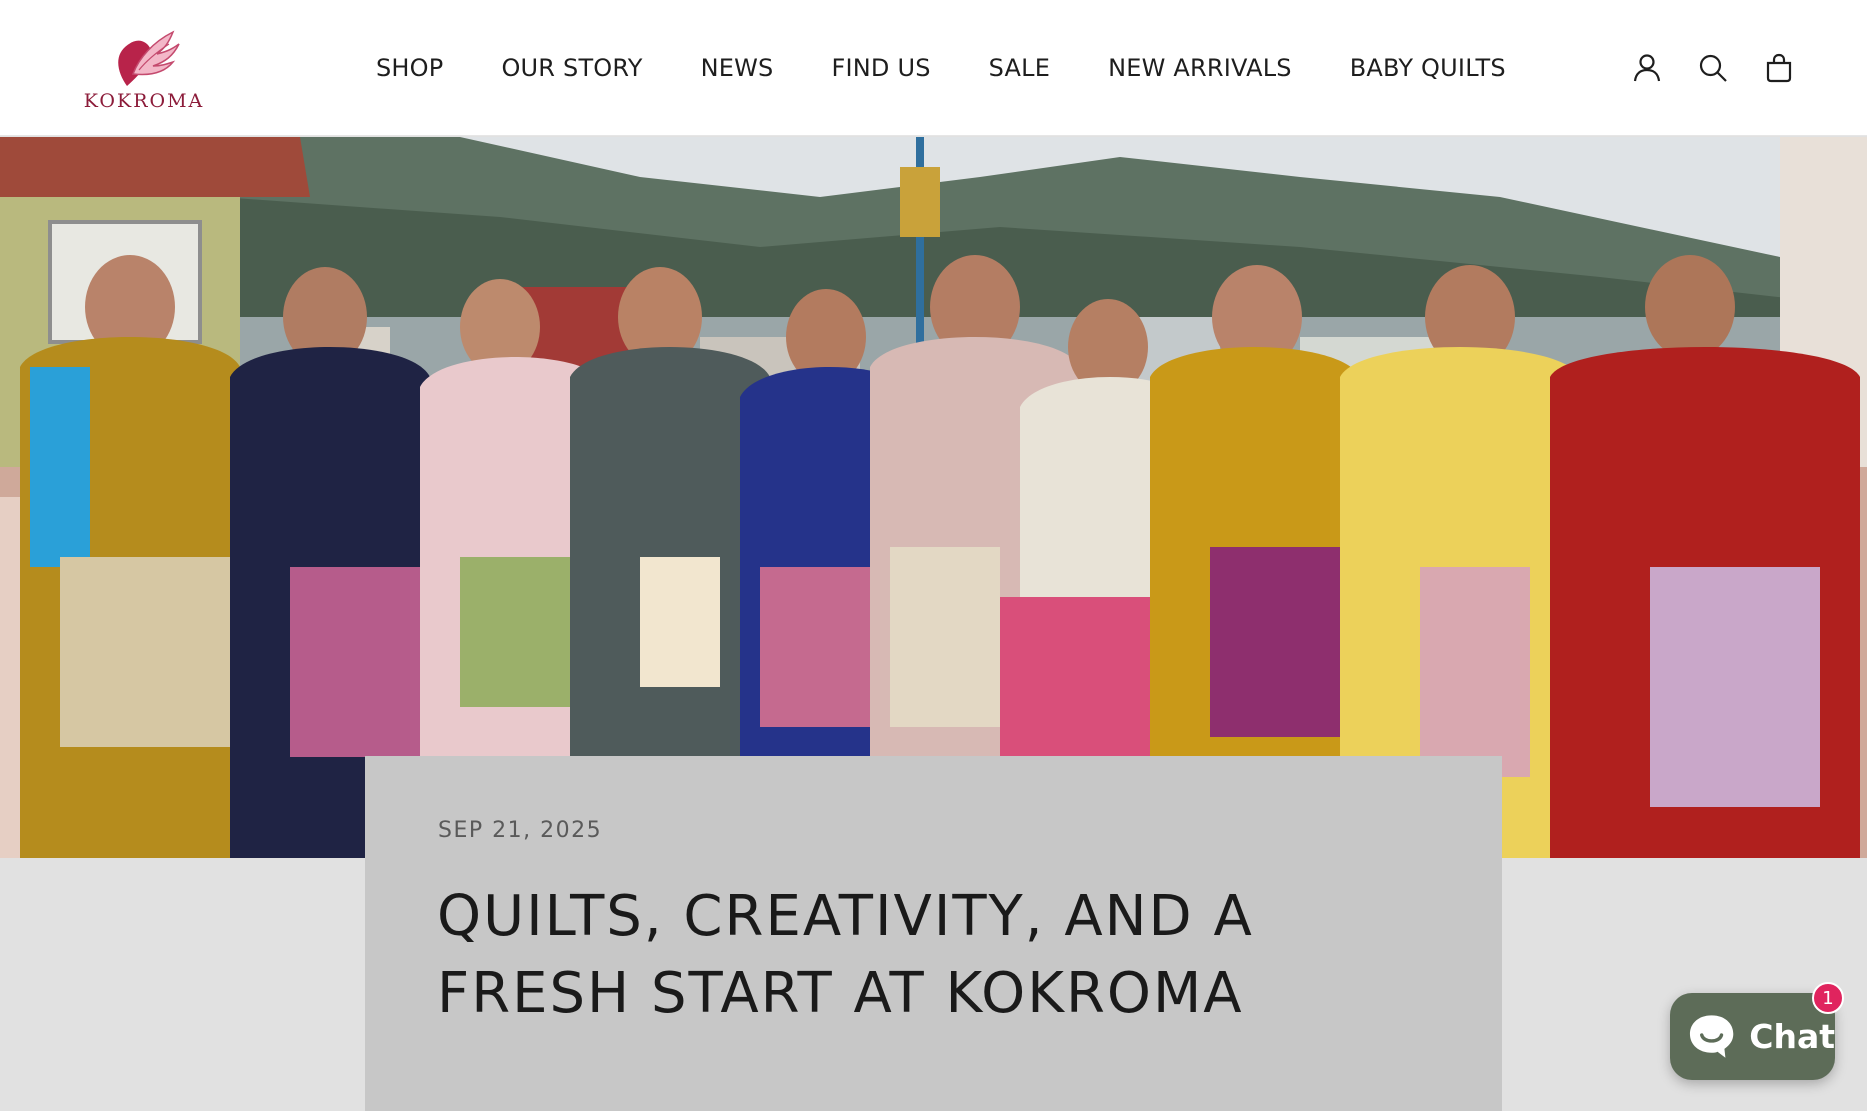  I want to click on chat-bubble-icon, so click(1711, 1036).